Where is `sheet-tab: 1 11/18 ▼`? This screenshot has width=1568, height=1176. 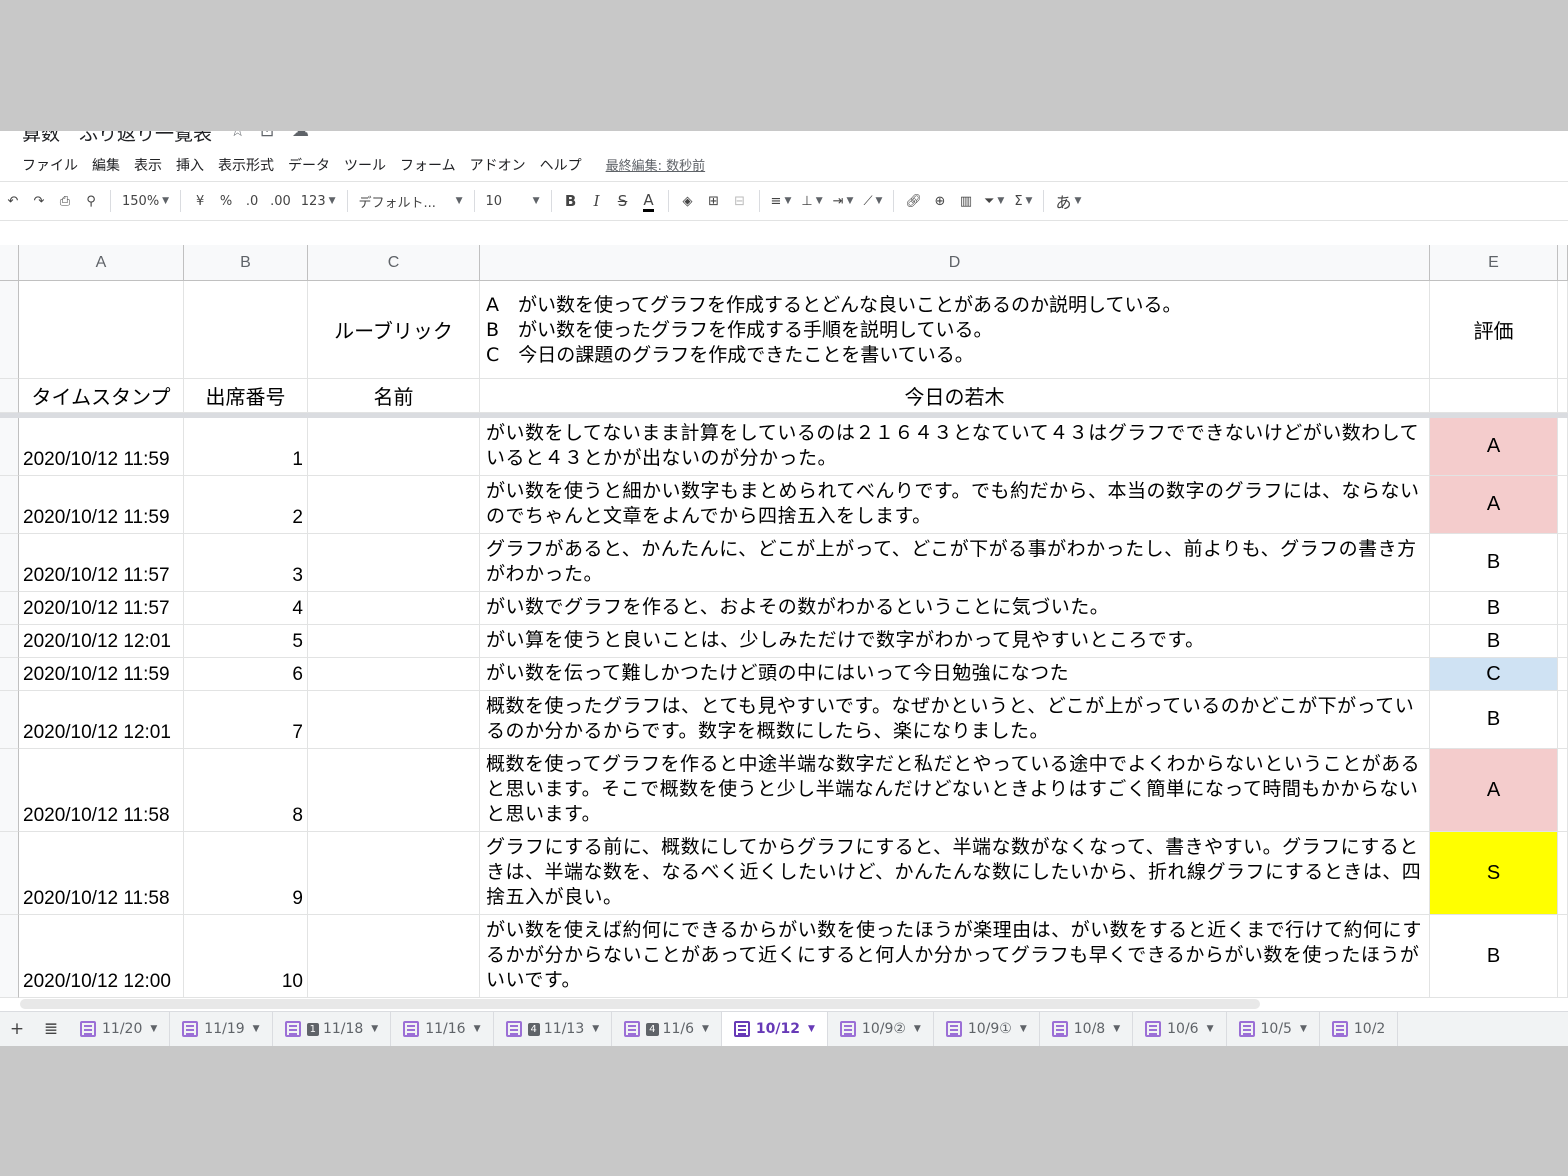 sheet-tab: 1 11/18 ▼ is located at coordinates (332, 1028).